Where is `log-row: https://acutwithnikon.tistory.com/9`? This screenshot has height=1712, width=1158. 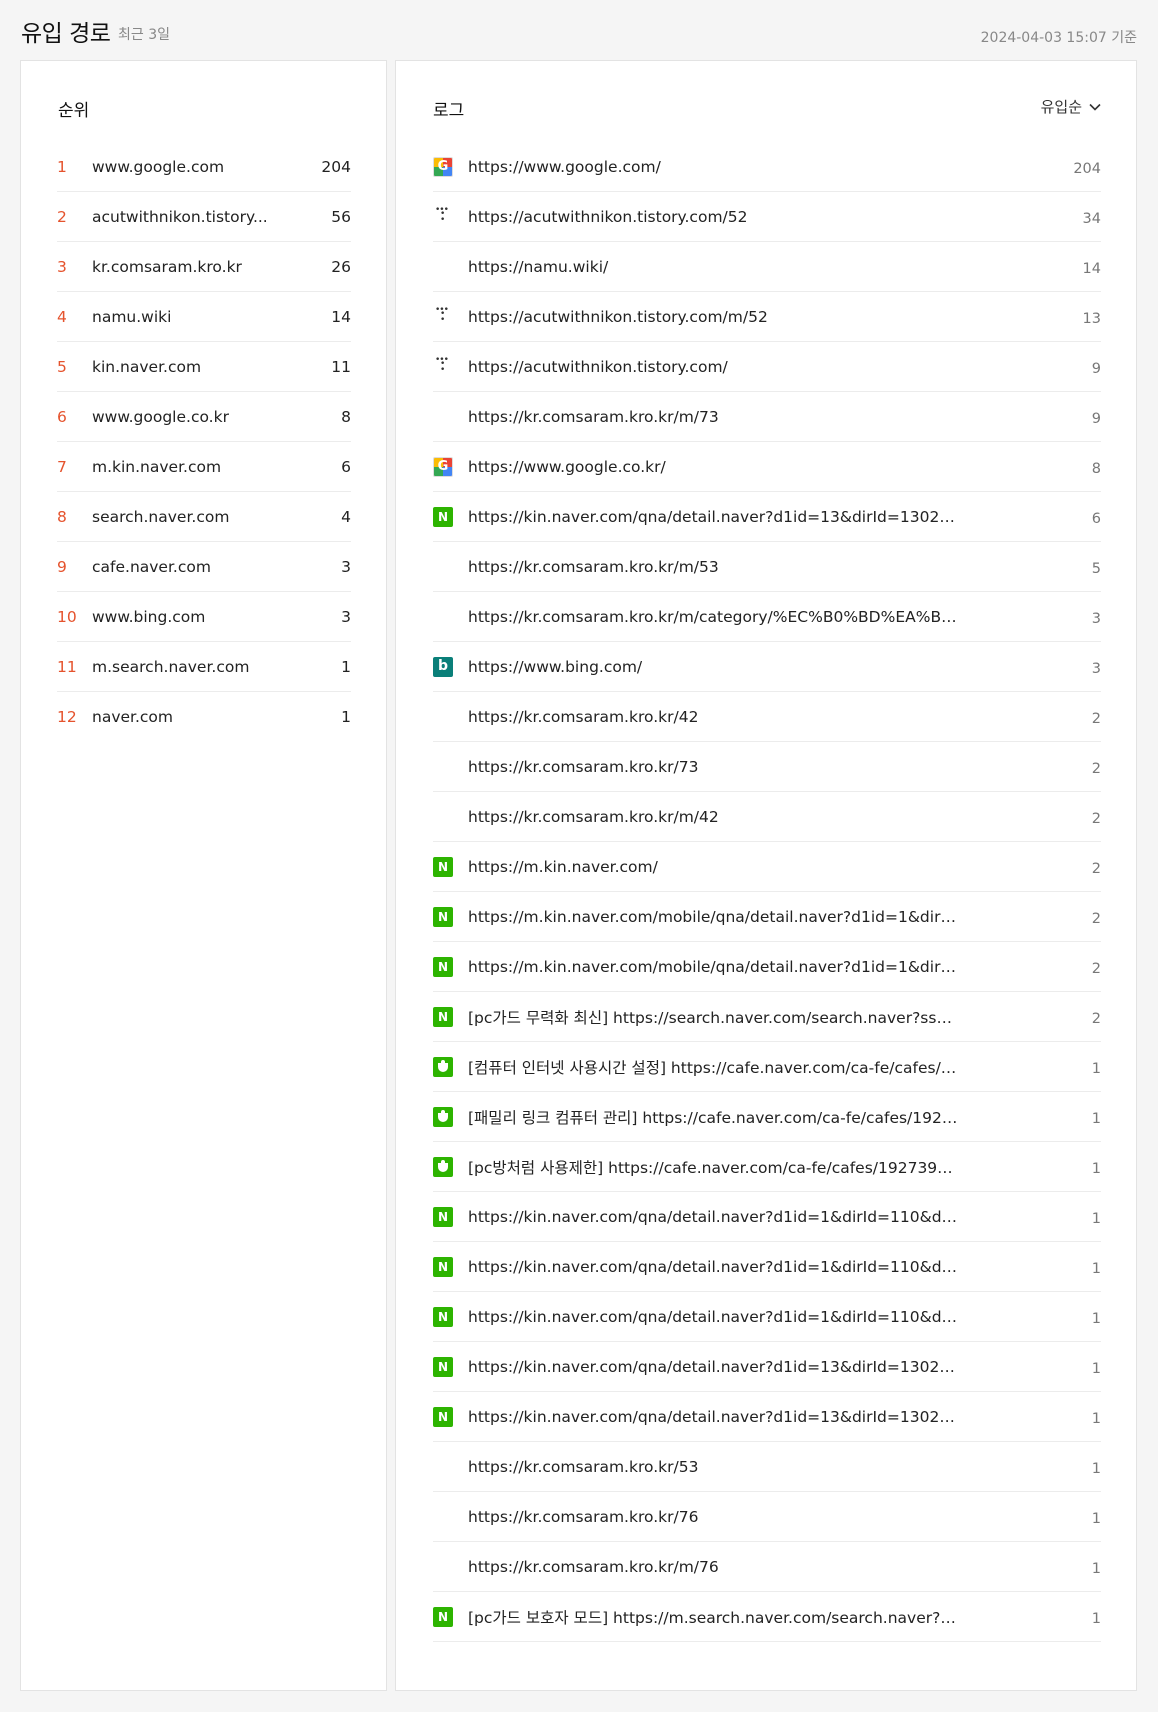 log-row: https://acutwithnikon.tistory.com/9 is located at coordinates (767, 367).